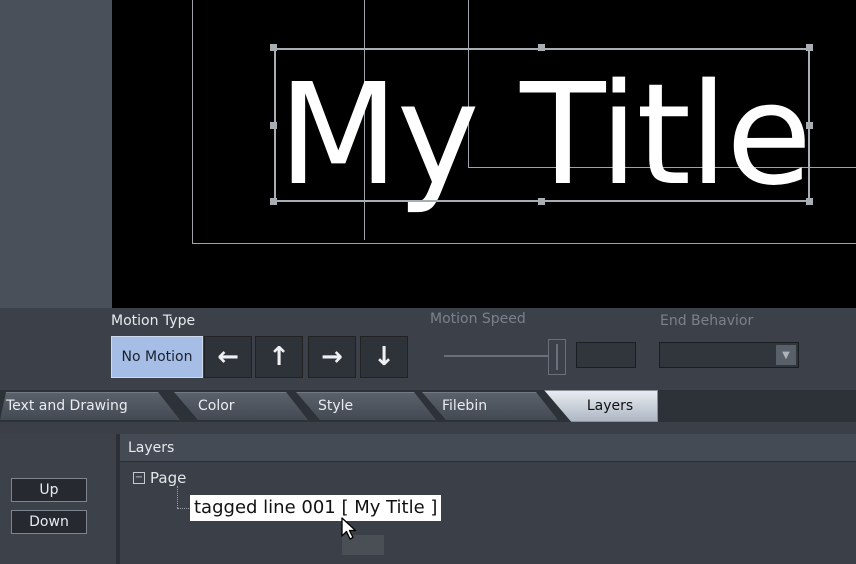  What do you see at coordinates (335, 406) in the screenshot?
I see `tab-style: Style` at bounding box center [335, 406].